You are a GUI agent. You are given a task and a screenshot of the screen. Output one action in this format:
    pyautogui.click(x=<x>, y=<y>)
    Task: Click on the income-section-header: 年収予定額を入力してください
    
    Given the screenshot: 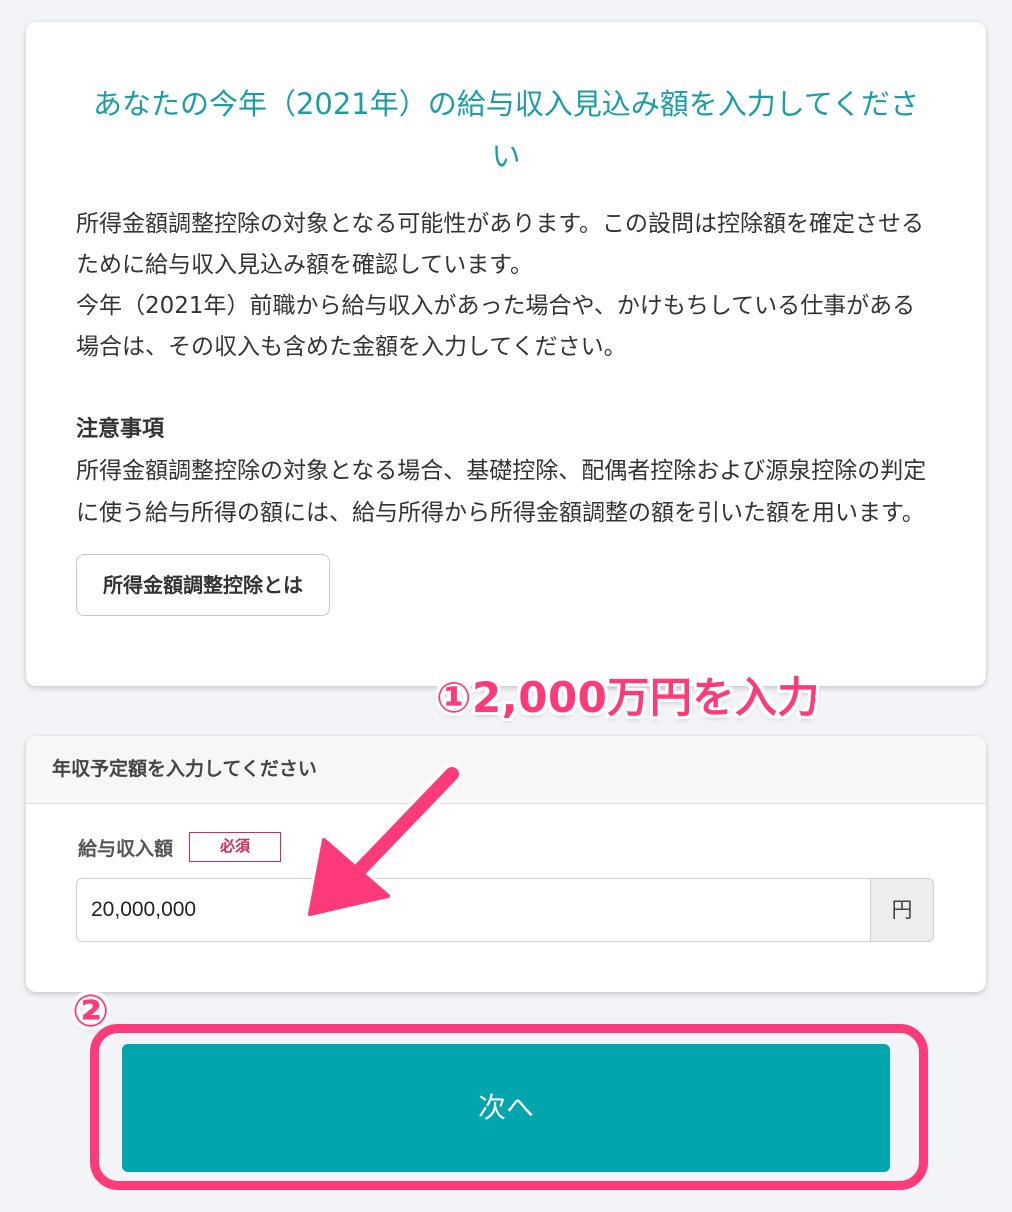 What is the action you would take?
    pyautogui.click(x=506, y=770)
    